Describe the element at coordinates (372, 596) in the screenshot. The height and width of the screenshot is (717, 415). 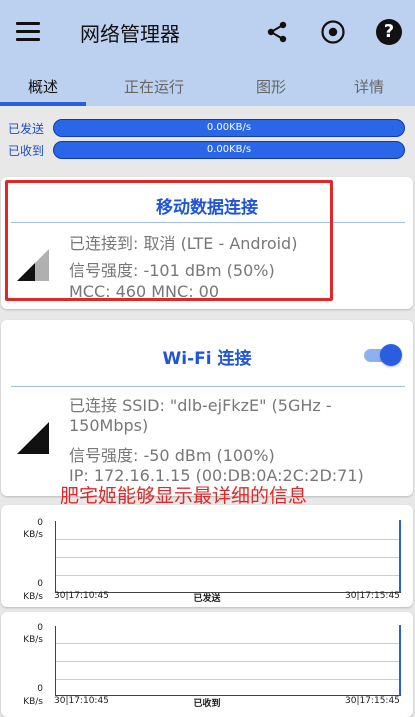
I see `sent-graph-end-time: 30|17:15:45` at that location.